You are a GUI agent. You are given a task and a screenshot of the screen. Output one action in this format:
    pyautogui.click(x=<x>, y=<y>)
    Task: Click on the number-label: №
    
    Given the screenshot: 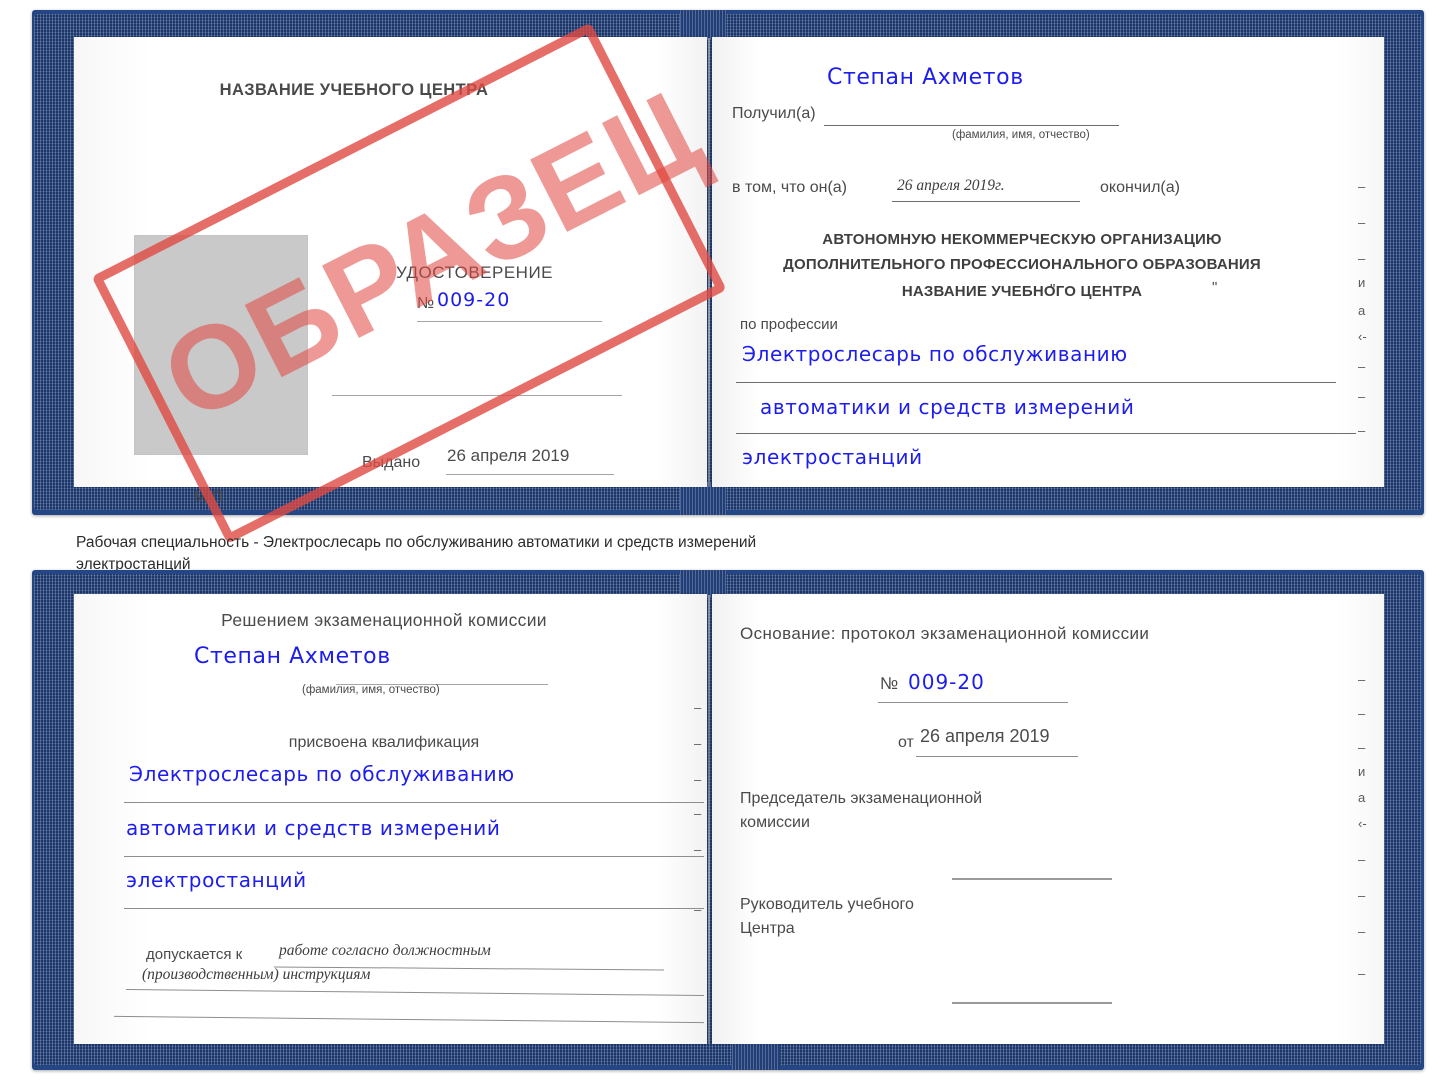 What is the action you would take?
    pyautogui.click(x=426, y=303)
    